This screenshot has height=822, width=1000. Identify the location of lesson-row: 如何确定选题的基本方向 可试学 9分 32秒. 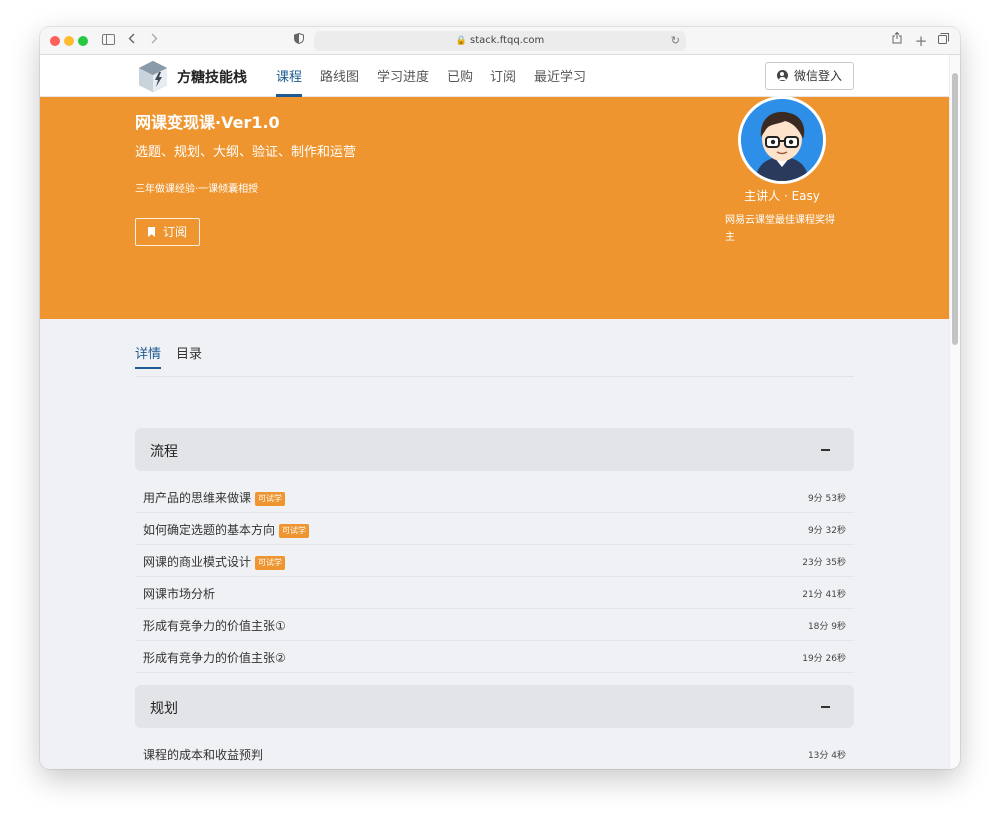
(494, 529).